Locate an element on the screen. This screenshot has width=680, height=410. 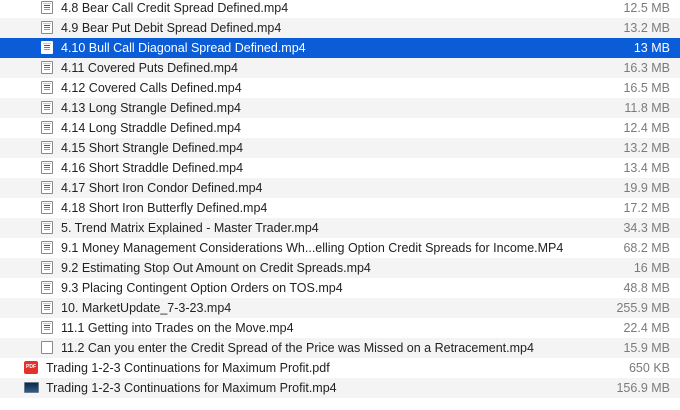
file-size: 19.9 MB is located at coordinates (646, 188).